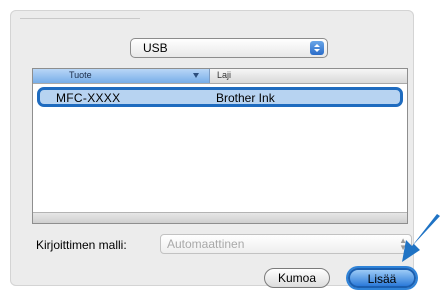  Describe the element at coordinates (81, 245) in the screenshot. I see `printer-model-label: Kirjoittimen malli:` at that location.